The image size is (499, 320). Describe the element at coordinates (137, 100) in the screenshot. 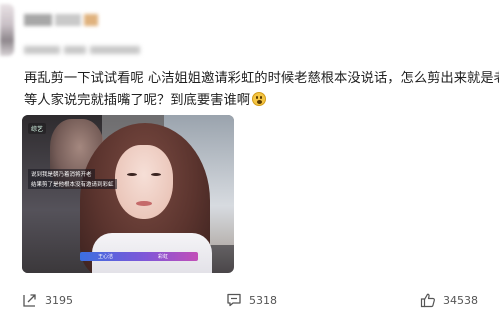

I see `post-text-line-2-content: 等人家说完就插嘴了呢？到底要害谁啊` at that location.